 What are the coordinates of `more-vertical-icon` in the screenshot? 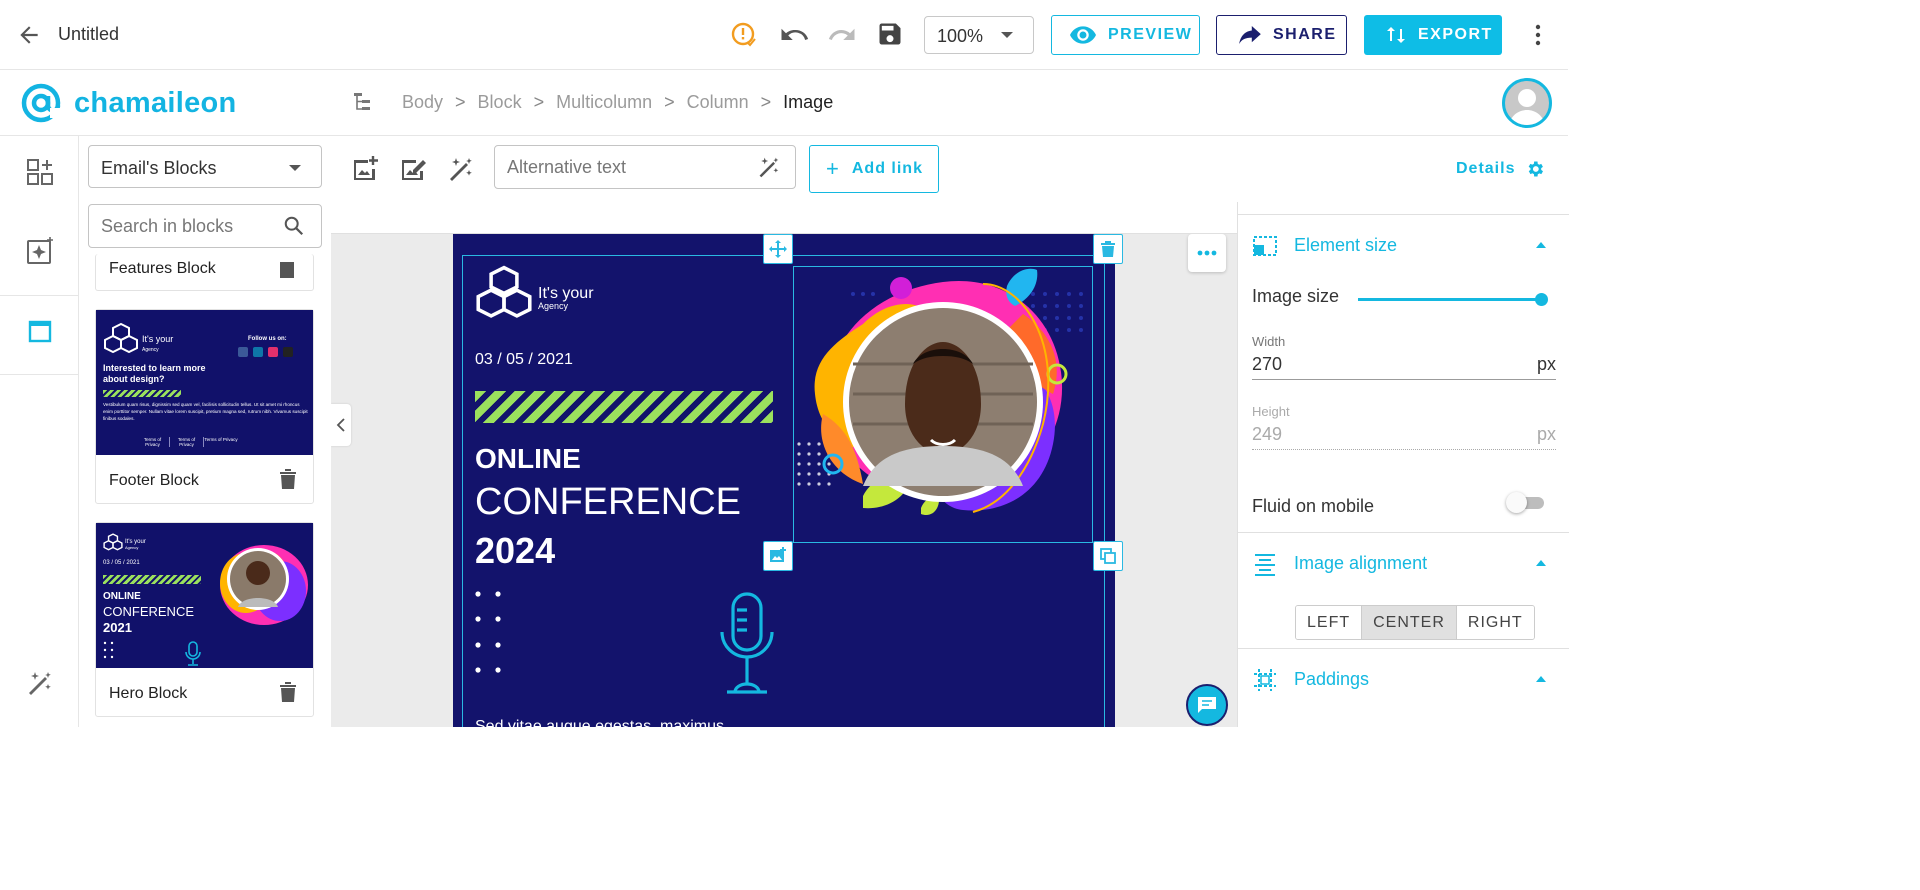 It's located at (1538, 35).